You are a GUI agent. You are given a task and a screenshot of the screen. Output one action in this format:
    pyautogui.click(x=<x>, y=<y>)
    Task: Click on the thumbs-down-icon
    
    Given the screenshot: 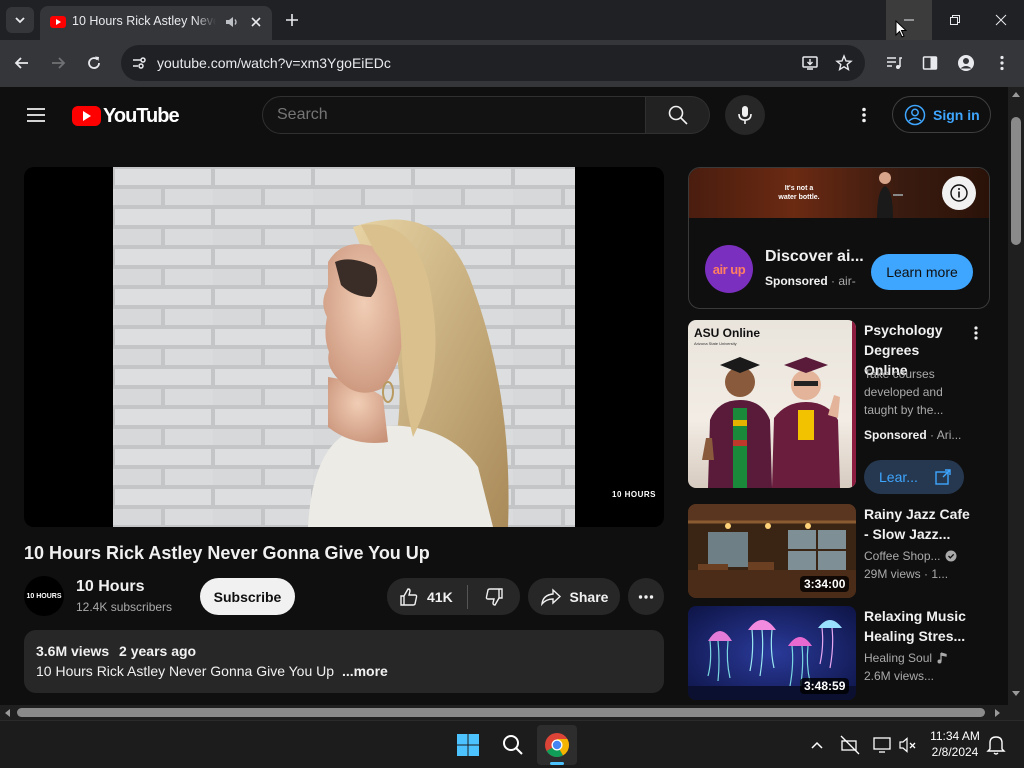 What is the action you would take?
    pyautogui.click(x=494, y=596)
    